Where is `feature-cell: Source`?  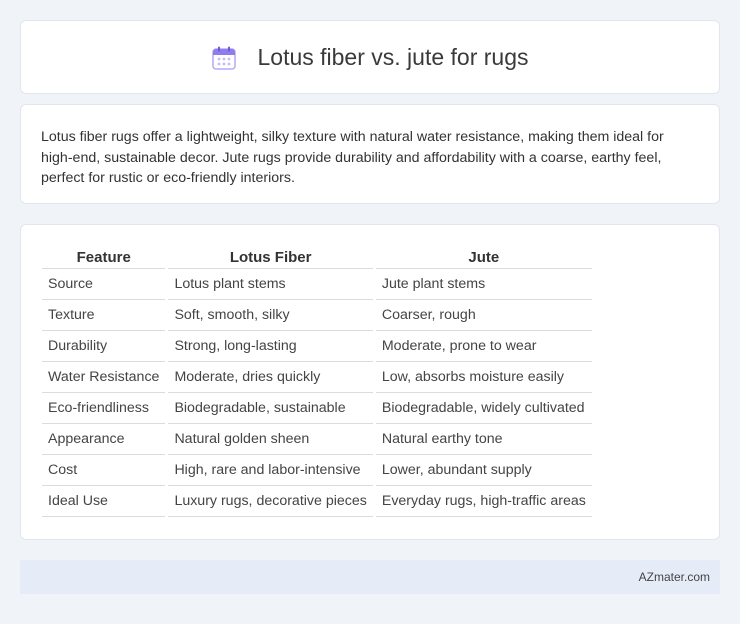 feature-cell: Source is located at coordinates (104, 284).